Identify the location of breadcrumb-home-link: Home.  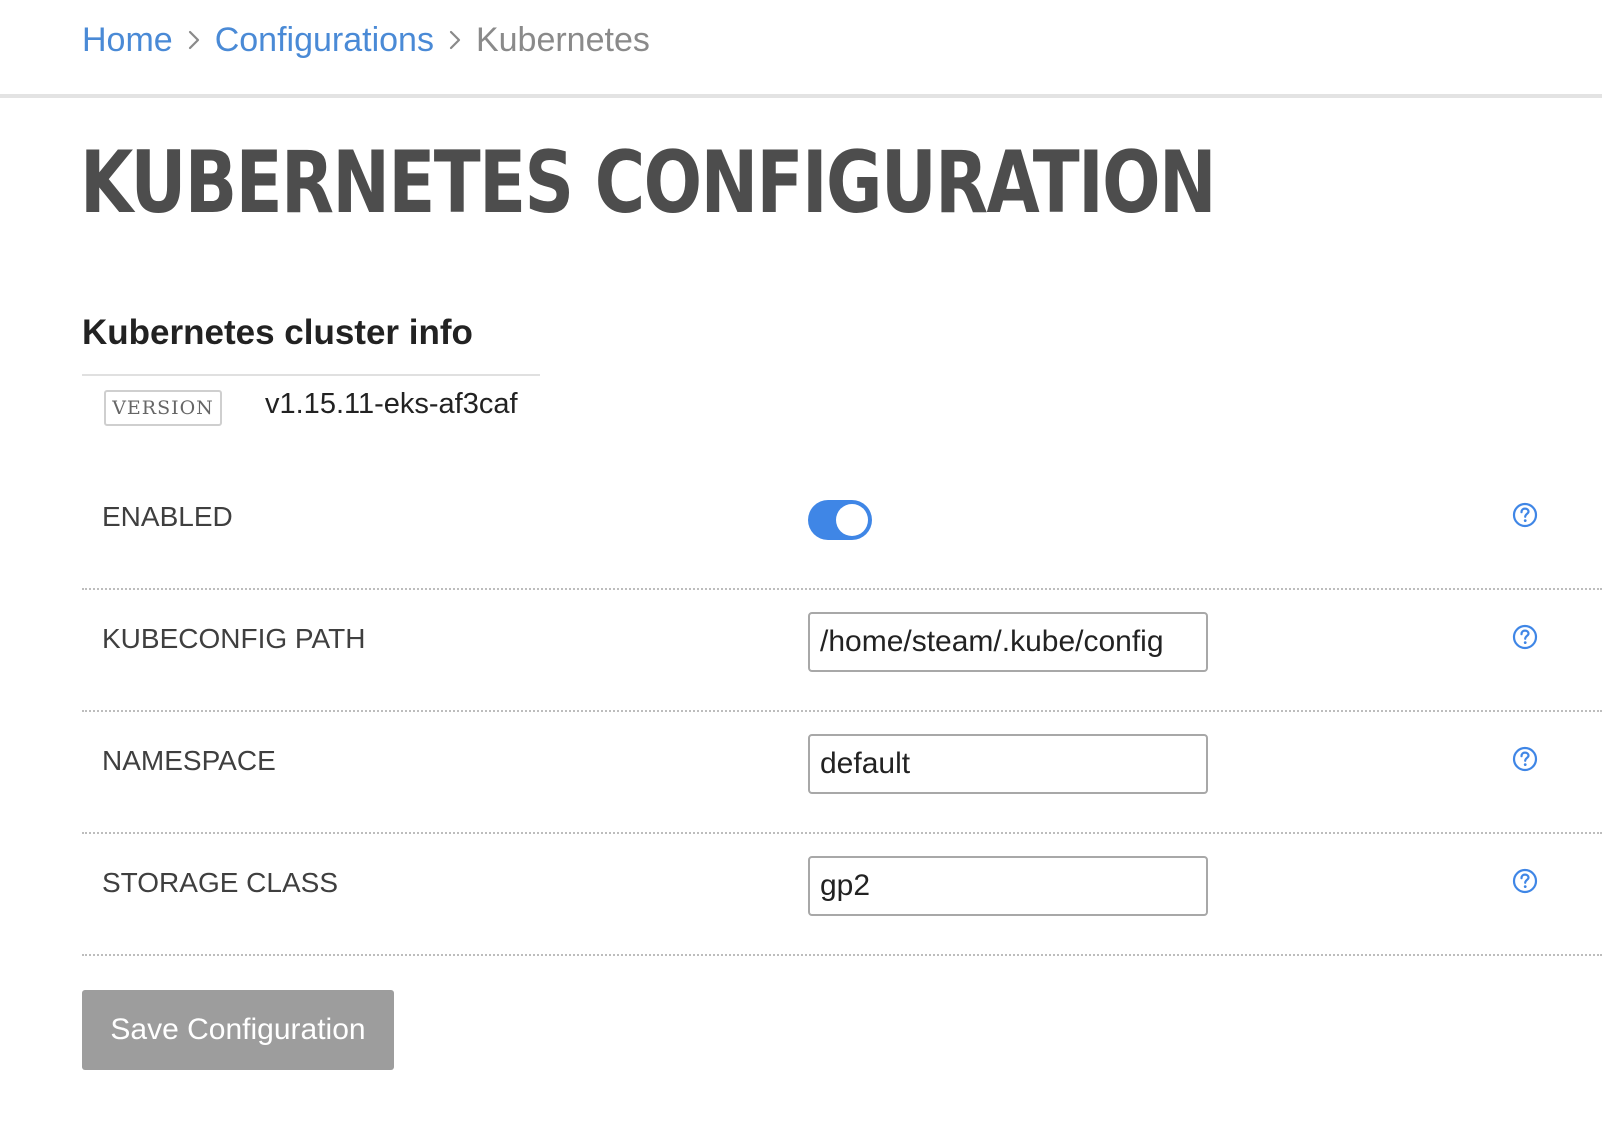
(127, 40).